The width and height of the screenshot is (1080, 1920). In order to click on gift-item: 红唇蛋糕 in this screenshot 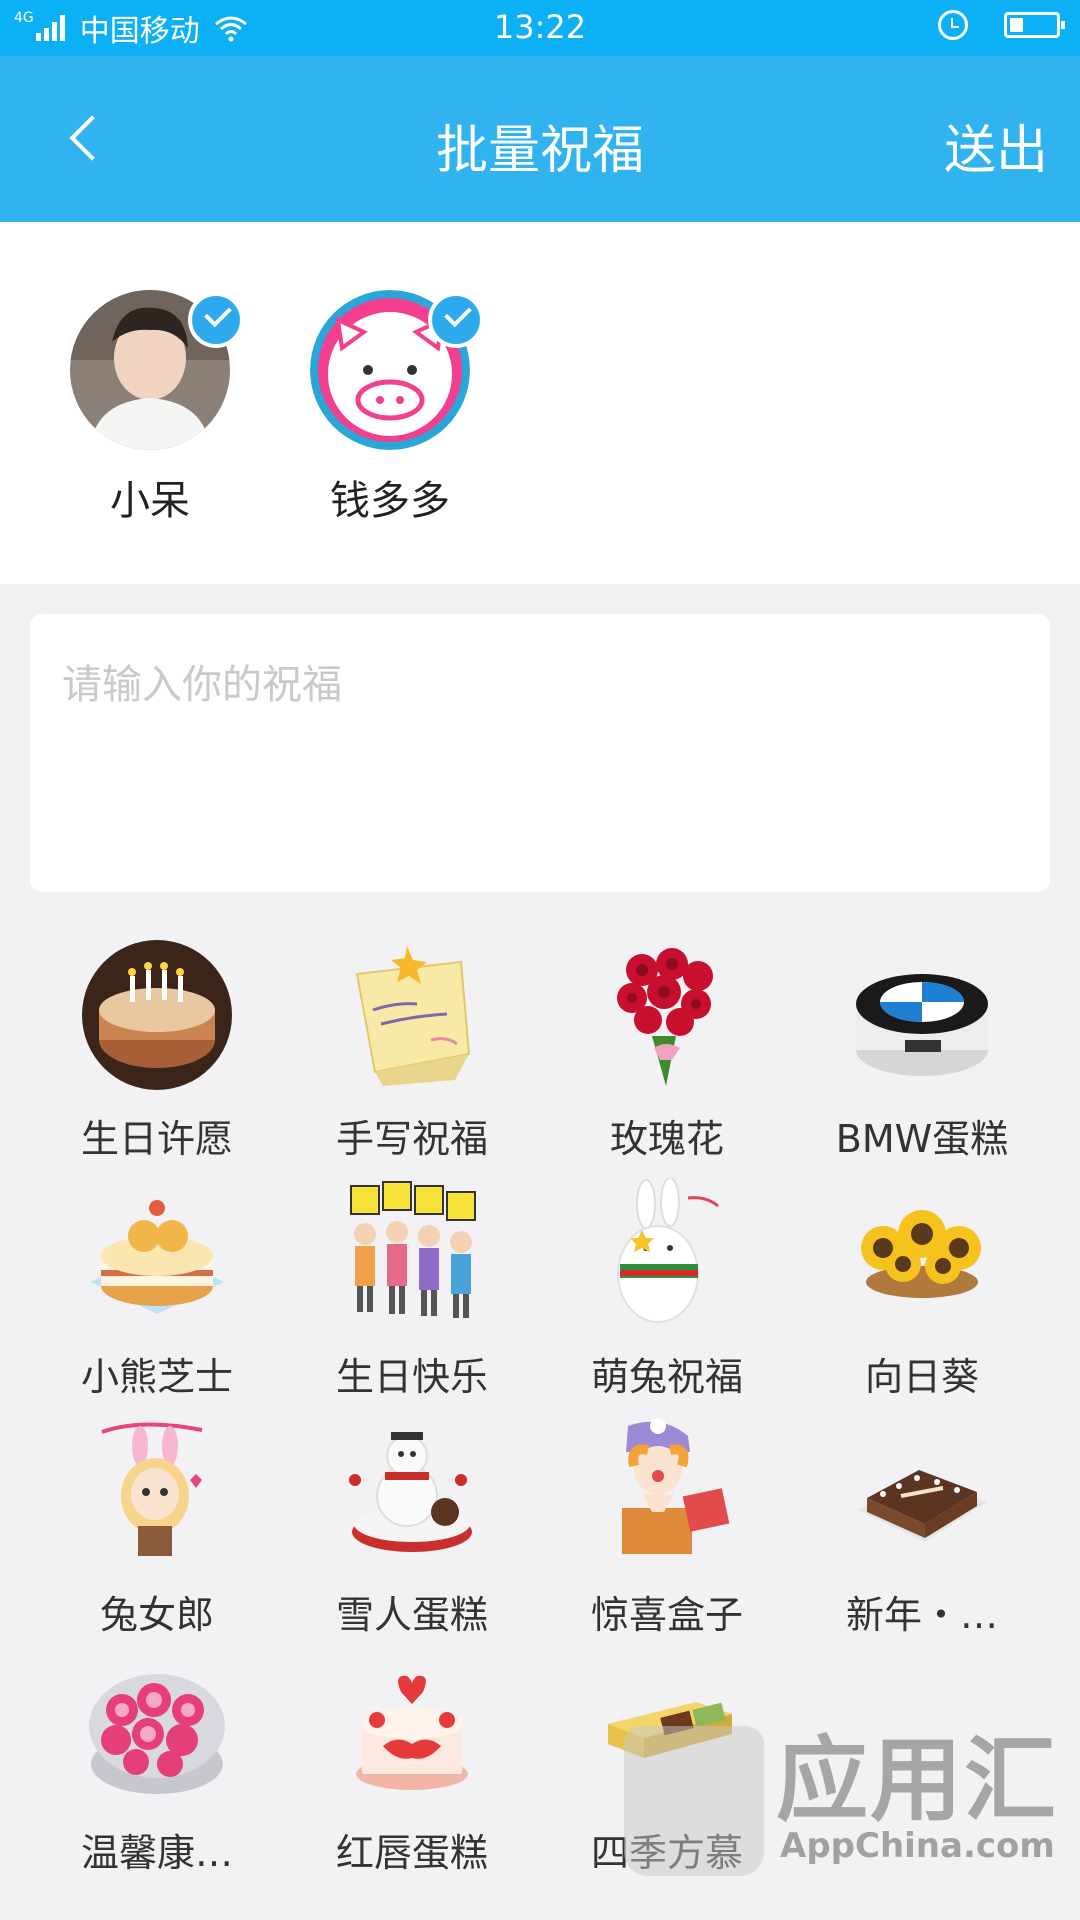, I will do `click(412, 1765)`.